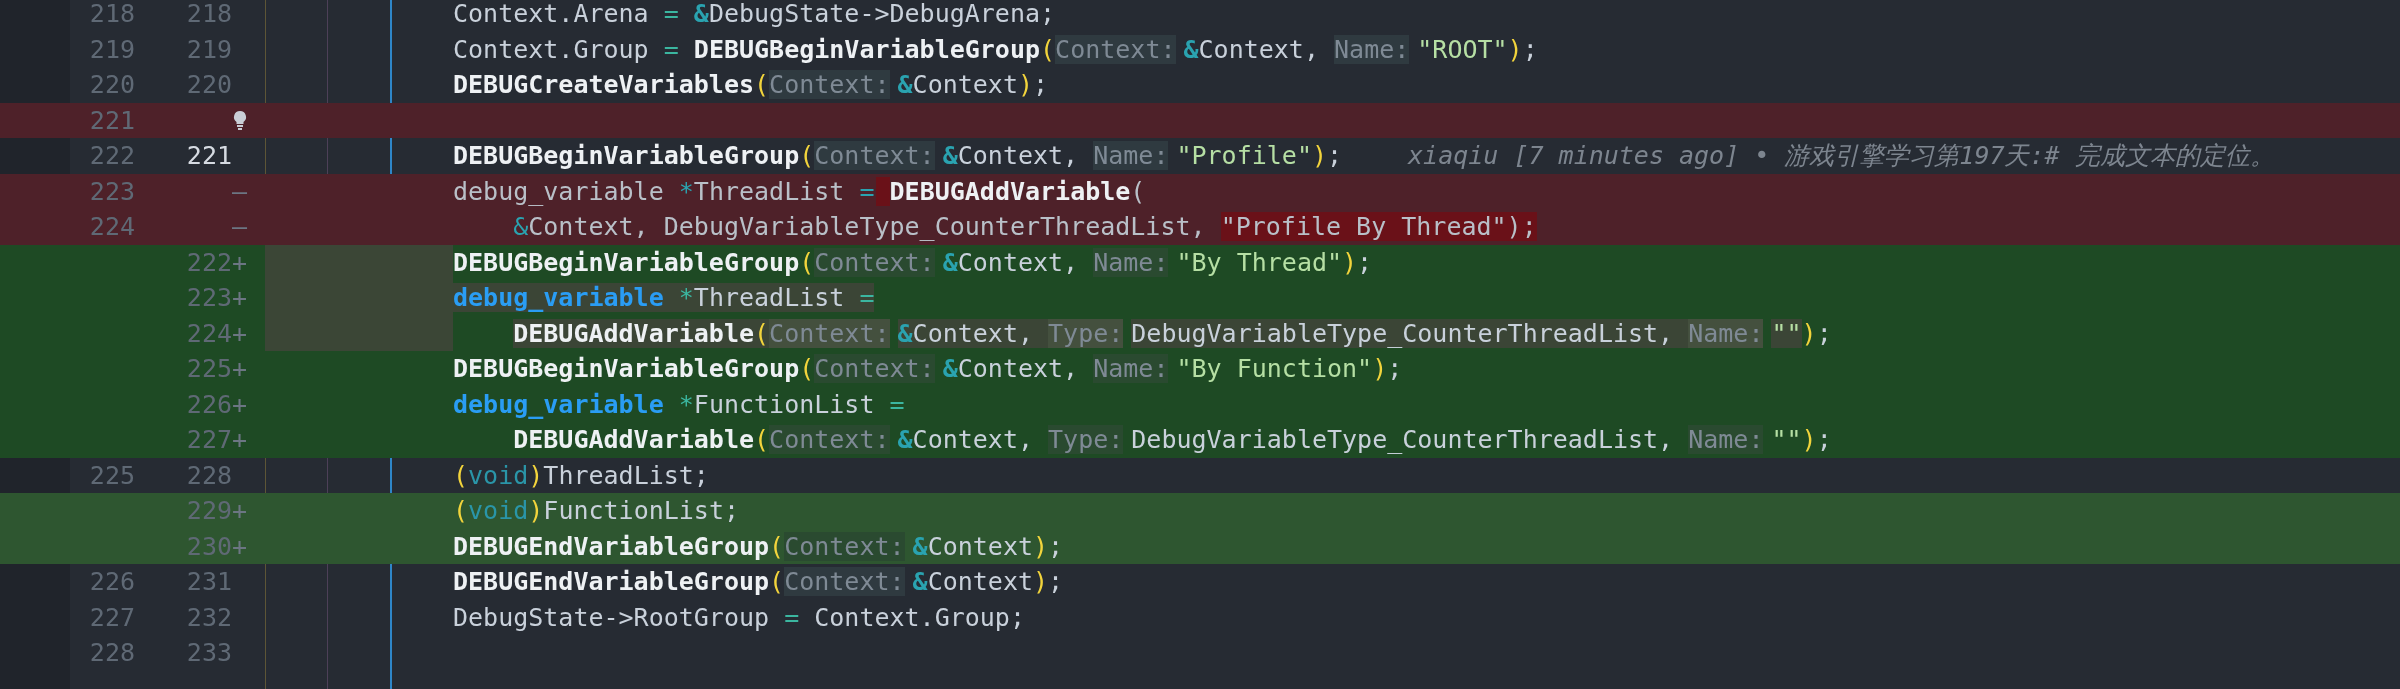 Image resolution: width=2400 pixels, height=689 pixels. I want to click on code-line: debug_variable *FunctionList =, so click(679, 404).